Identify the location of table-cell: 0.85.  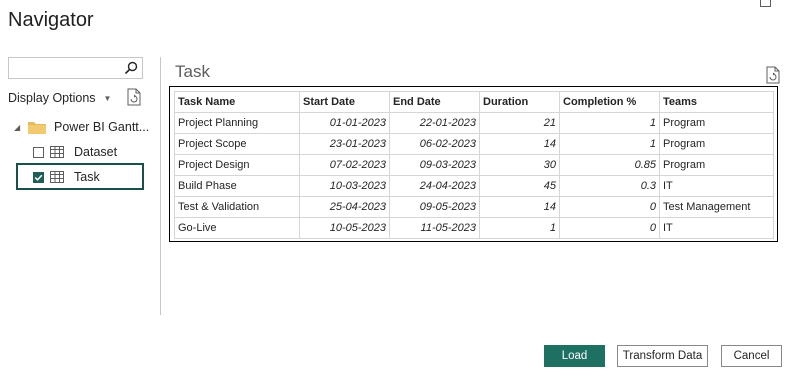
(609, 165).